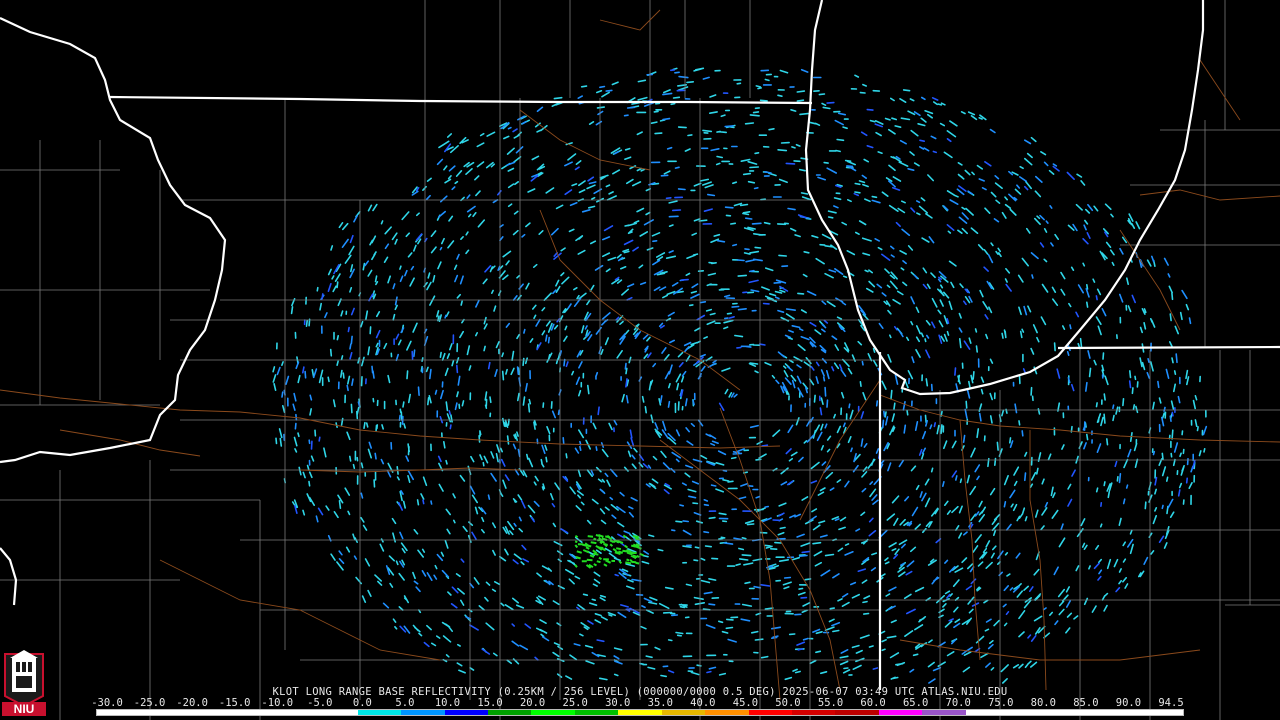  Describe the element at coordinates (192, 703) in the screenshot. I see `legend-label: -20.0` at that location.